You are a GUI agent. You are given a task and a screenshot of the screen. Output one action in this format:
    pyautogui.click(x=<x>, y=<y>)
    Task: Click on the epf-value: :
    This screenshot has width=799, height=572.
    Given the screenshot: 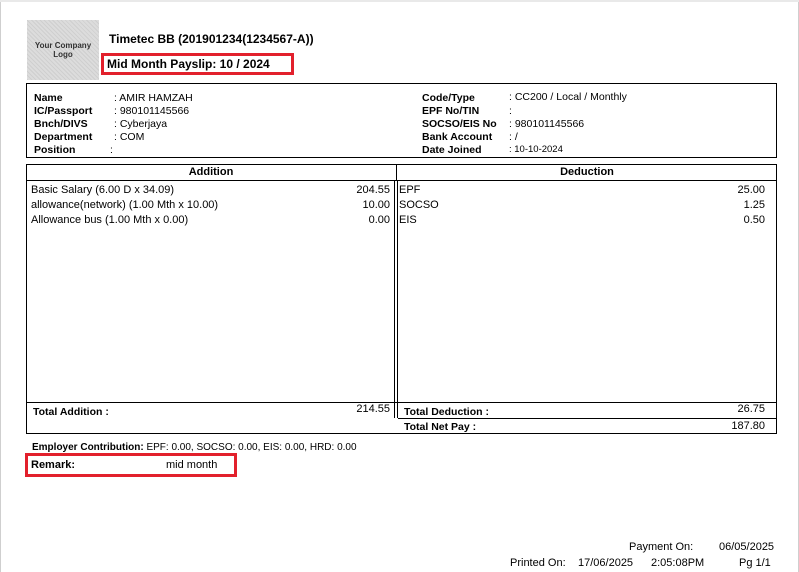 What is the action you would take?
    pyautogui.click(x=510, y=111)
    